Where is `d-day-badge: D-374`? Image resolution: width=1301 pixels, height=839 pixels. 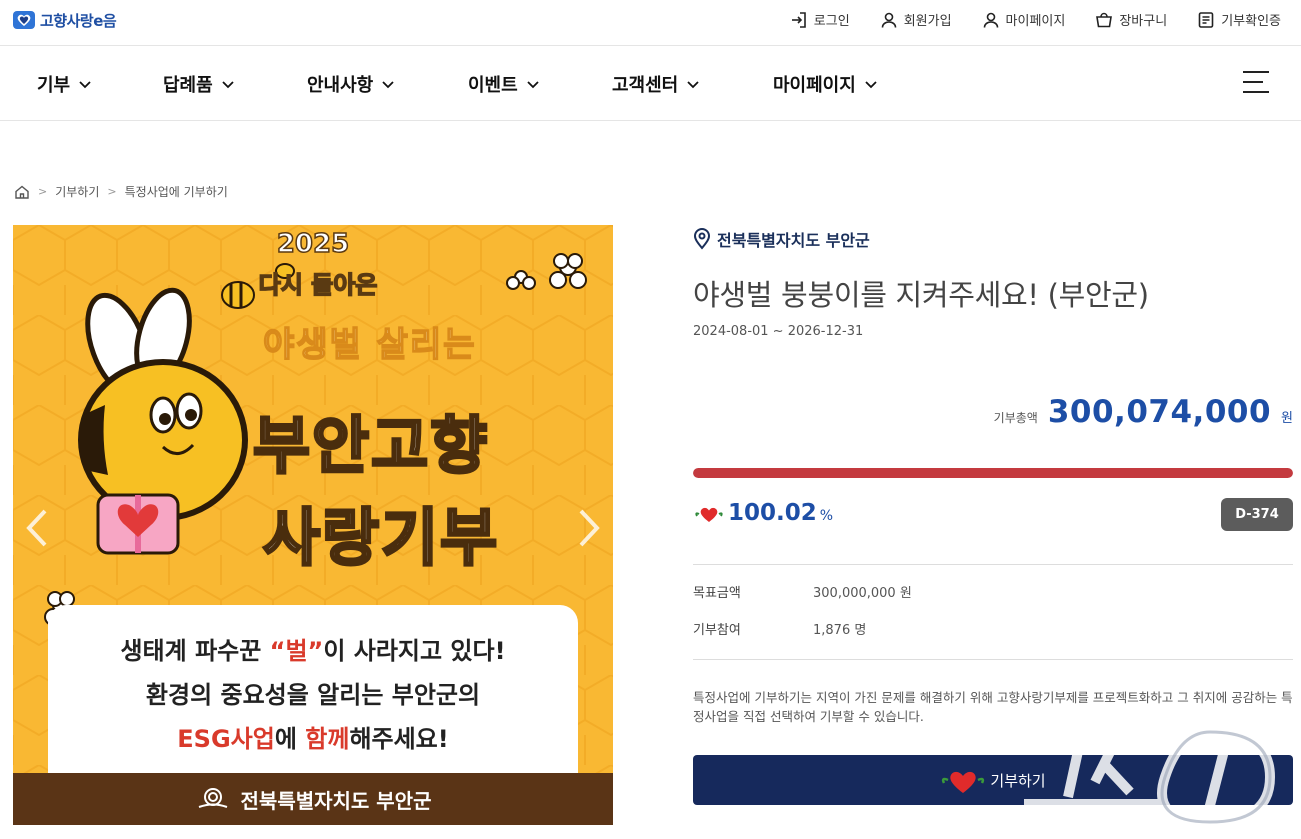
d-day-badge: D-374 is located at coordinates (1257, 514).